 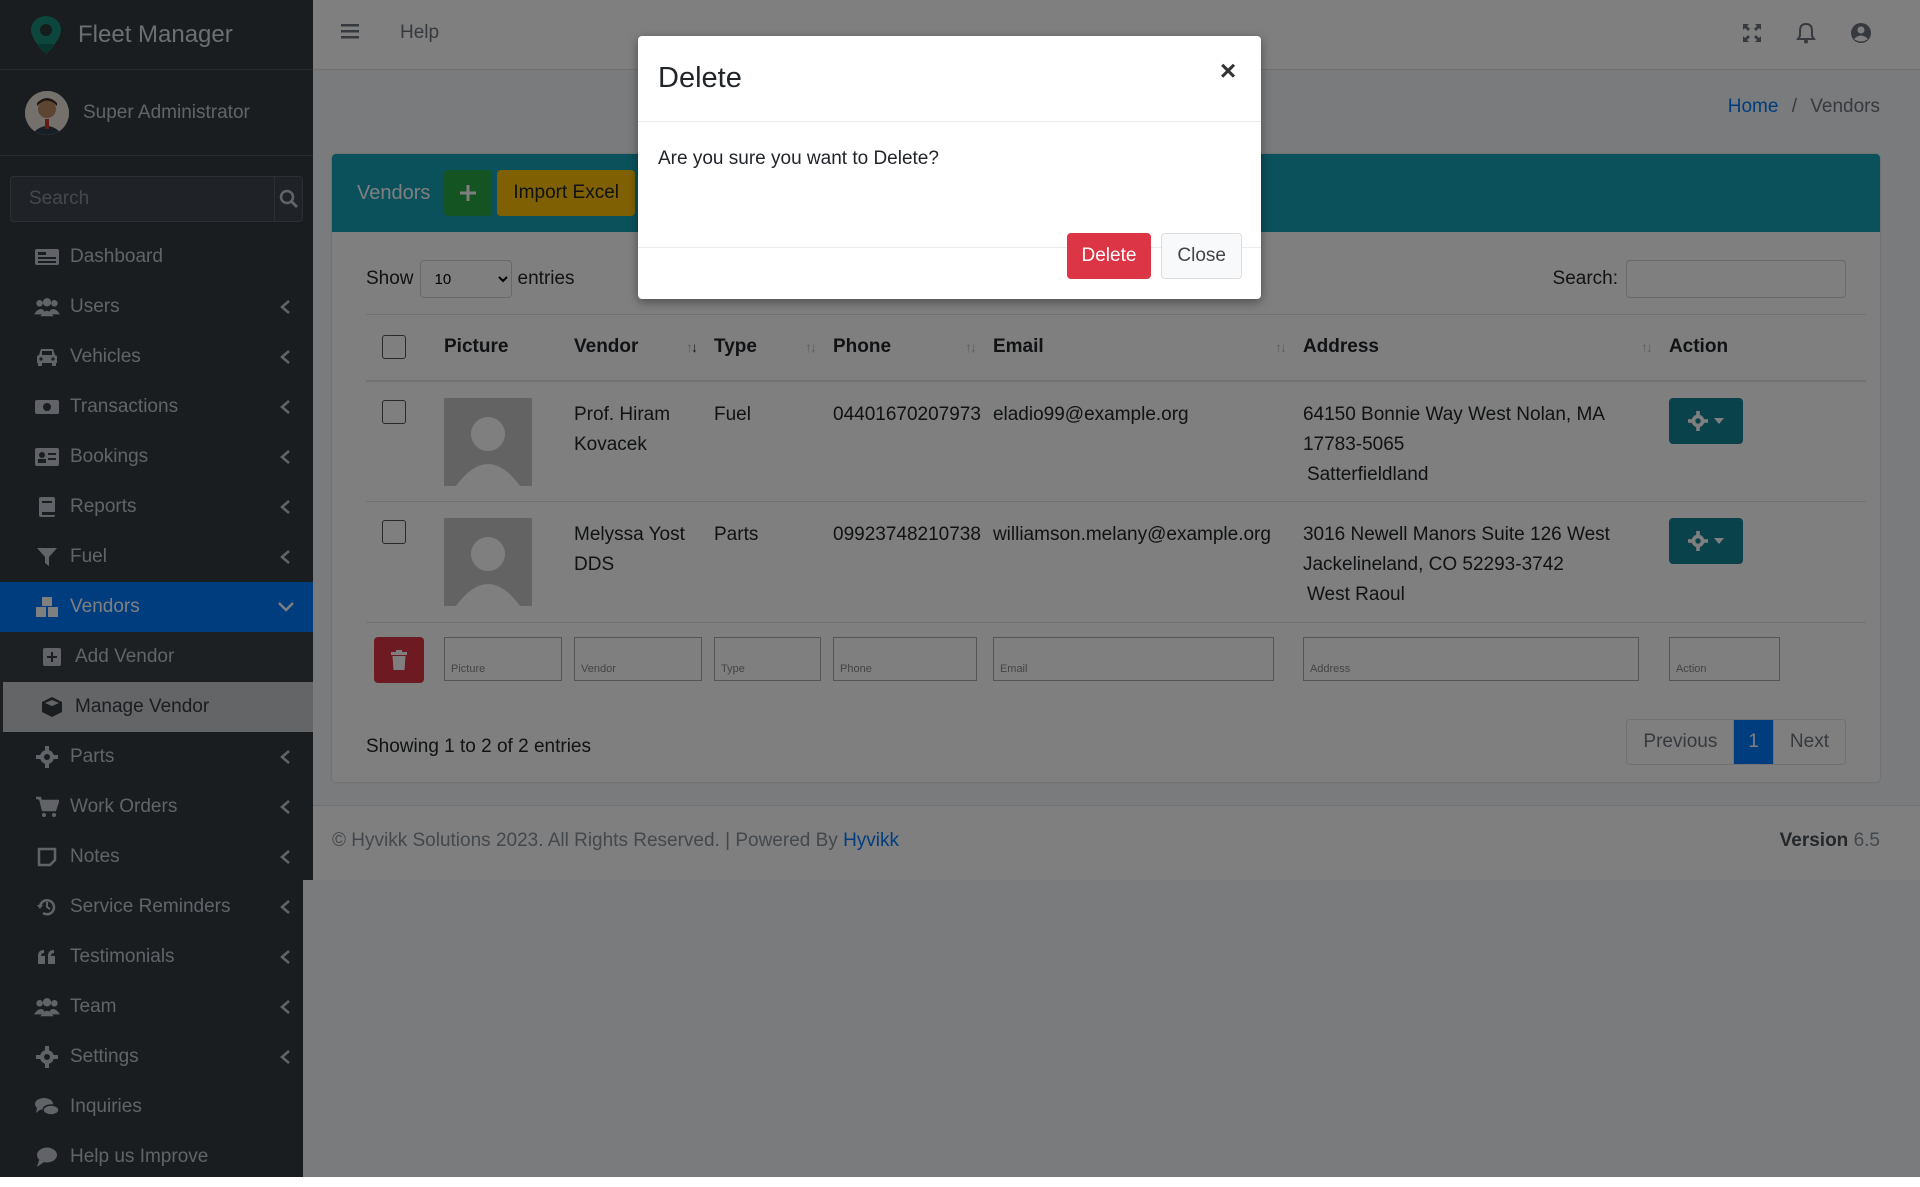 What do you see at coordinates (700, 78) in the screenshot?
I see `modal-title: Delete` at bounding box center [700, 78].